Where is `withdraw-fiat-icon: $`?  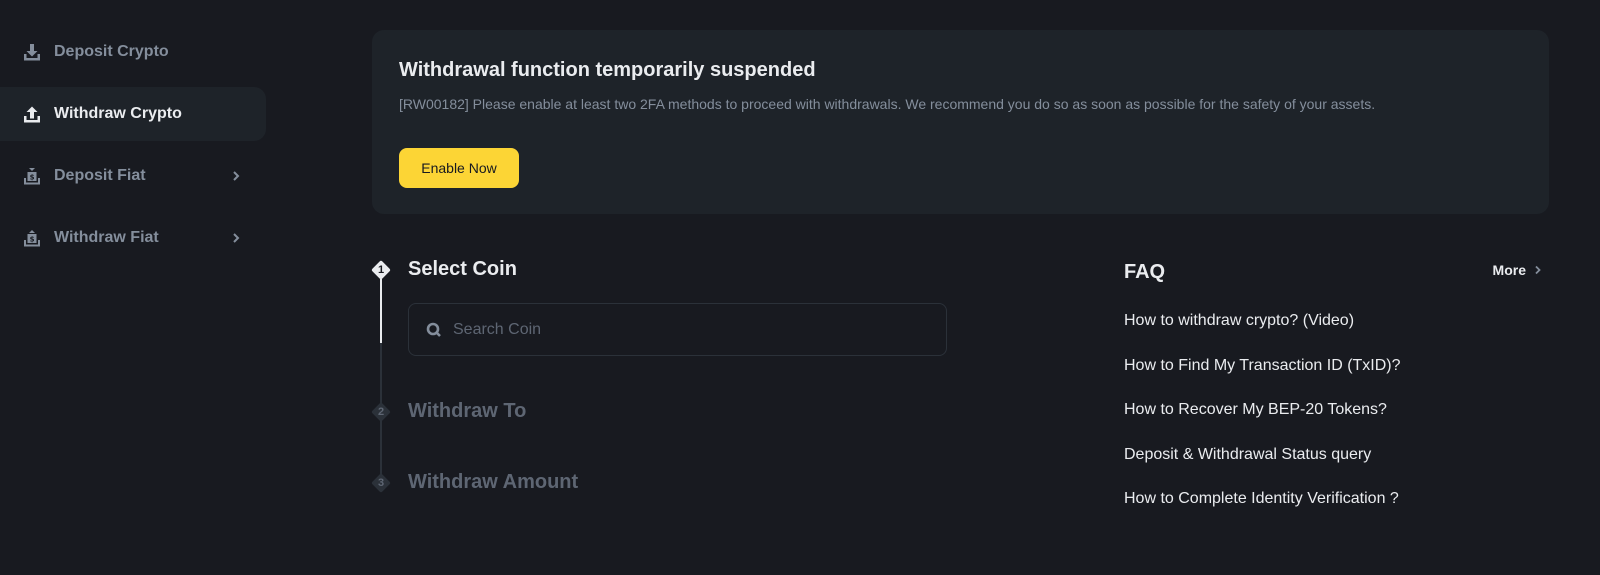
withdraw-fiat-icon: $ is located at coordinates (32, 238).